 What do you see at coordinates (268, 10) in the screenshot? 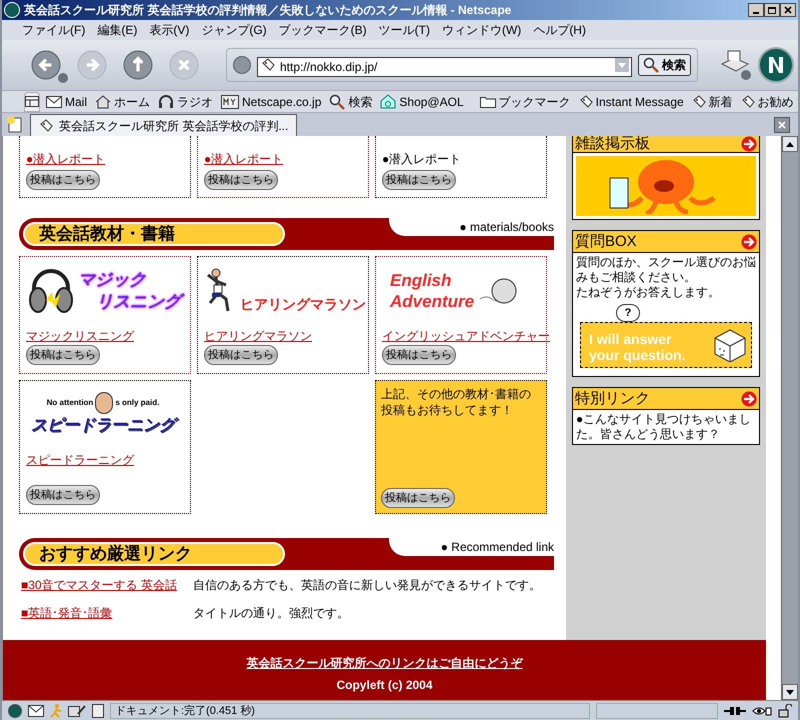
I see `window-title: 英会話スクール研究所 英会話学校の評判情報／失敗しないためのスクール情報 - Netscape` at bounding box center [268, 10].